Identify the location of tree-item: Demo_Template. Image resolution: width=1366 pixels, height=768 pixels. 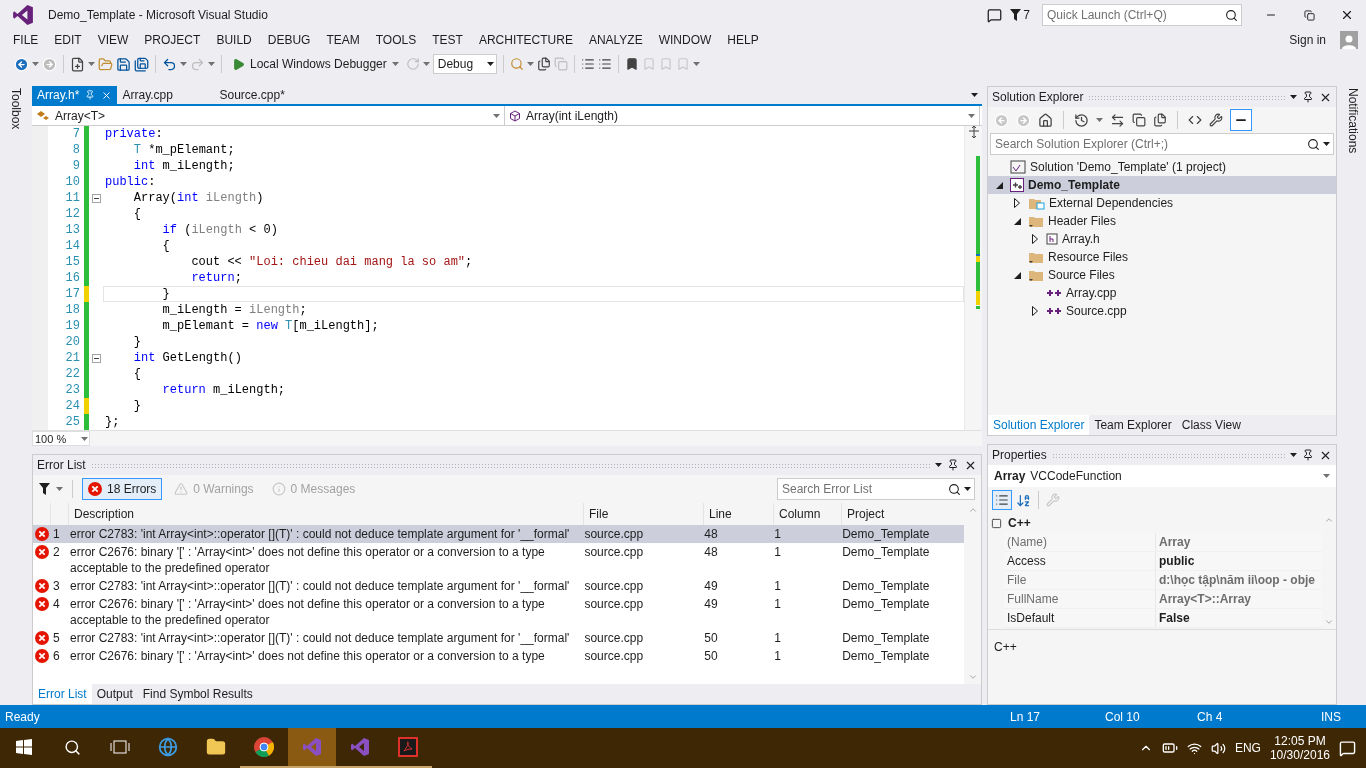
(1162, 185).